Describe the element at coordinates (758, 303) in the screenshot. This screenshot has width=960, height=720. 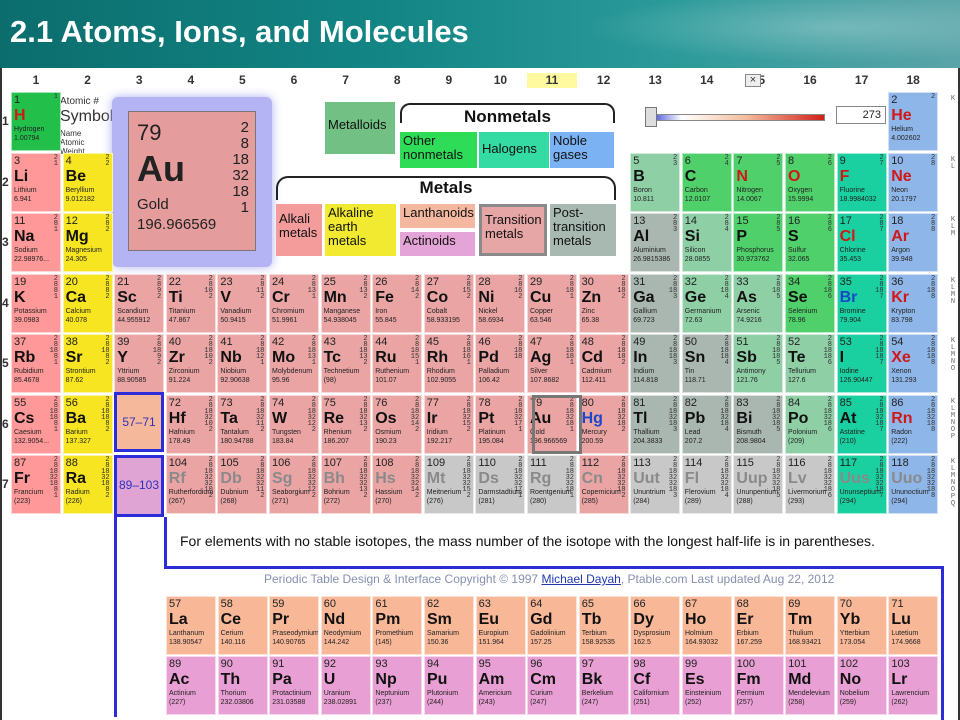
I see `element-as: 33 As Arsenic 74.9216 2 8 18 5` at that location.